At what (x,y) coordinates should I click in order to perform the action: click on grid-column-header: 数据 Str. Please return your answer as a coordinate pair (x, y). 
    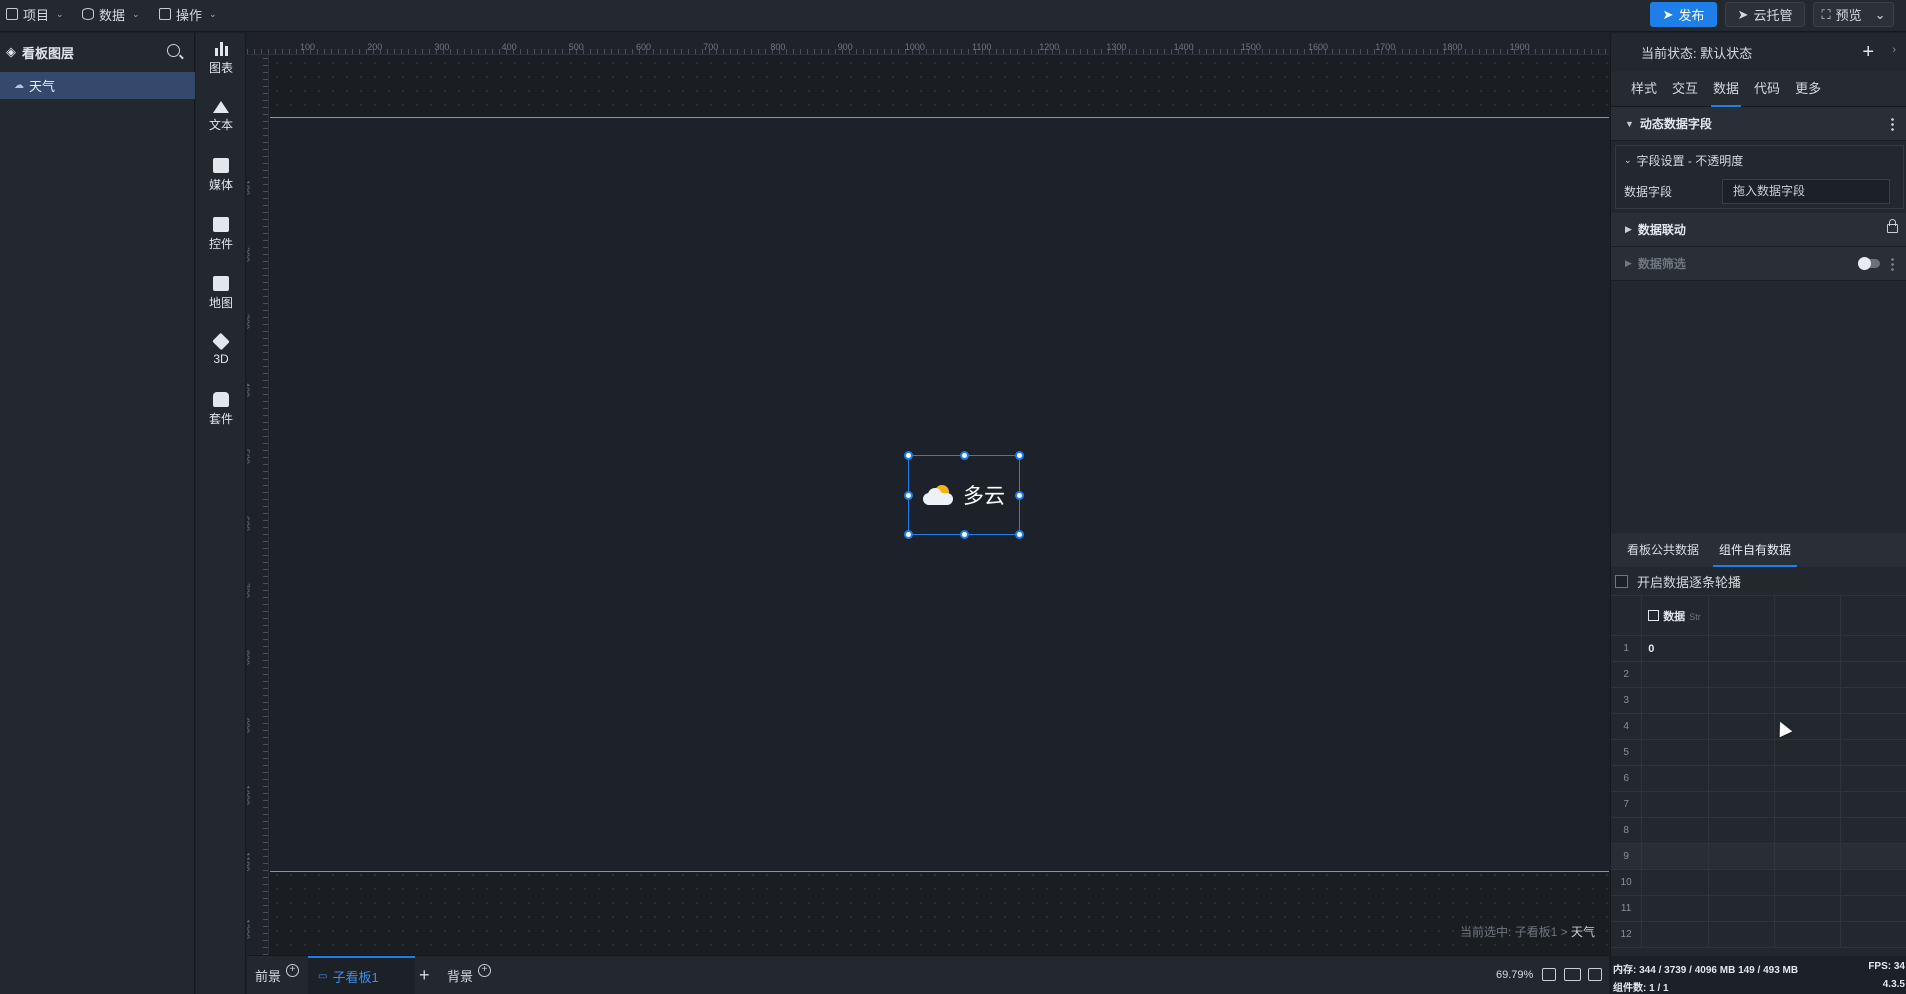
    Looking at the image, I should click on (1675, 615).